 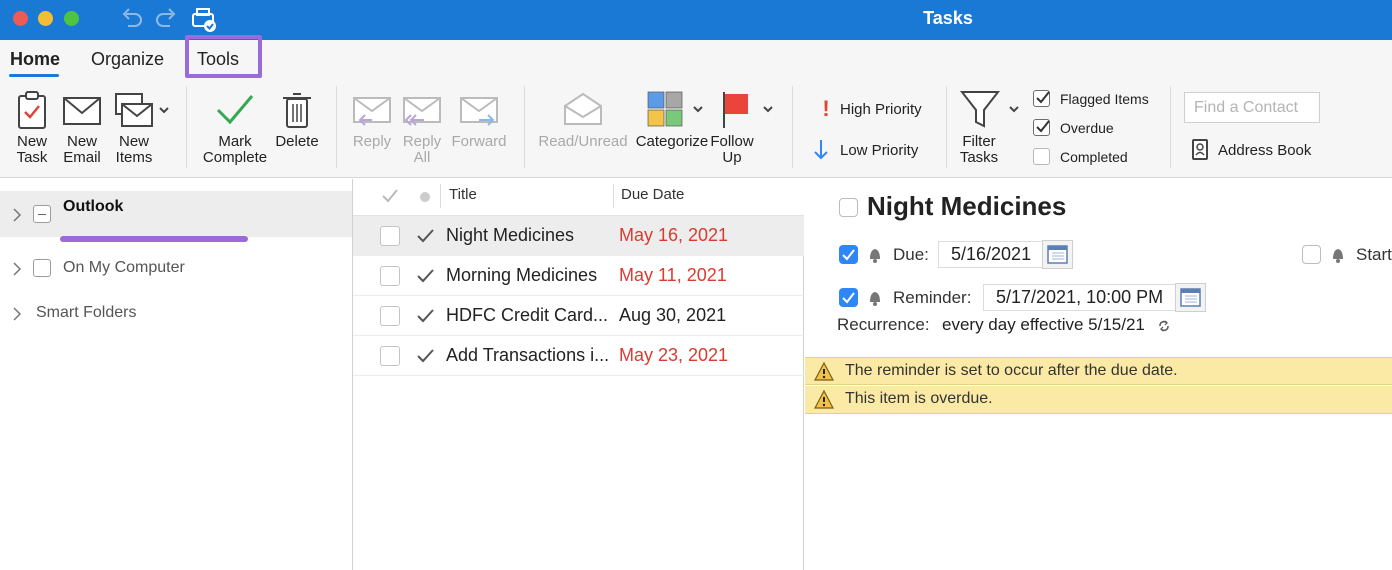 I want to click on reply-all-icon, so click(x=422, y=111).